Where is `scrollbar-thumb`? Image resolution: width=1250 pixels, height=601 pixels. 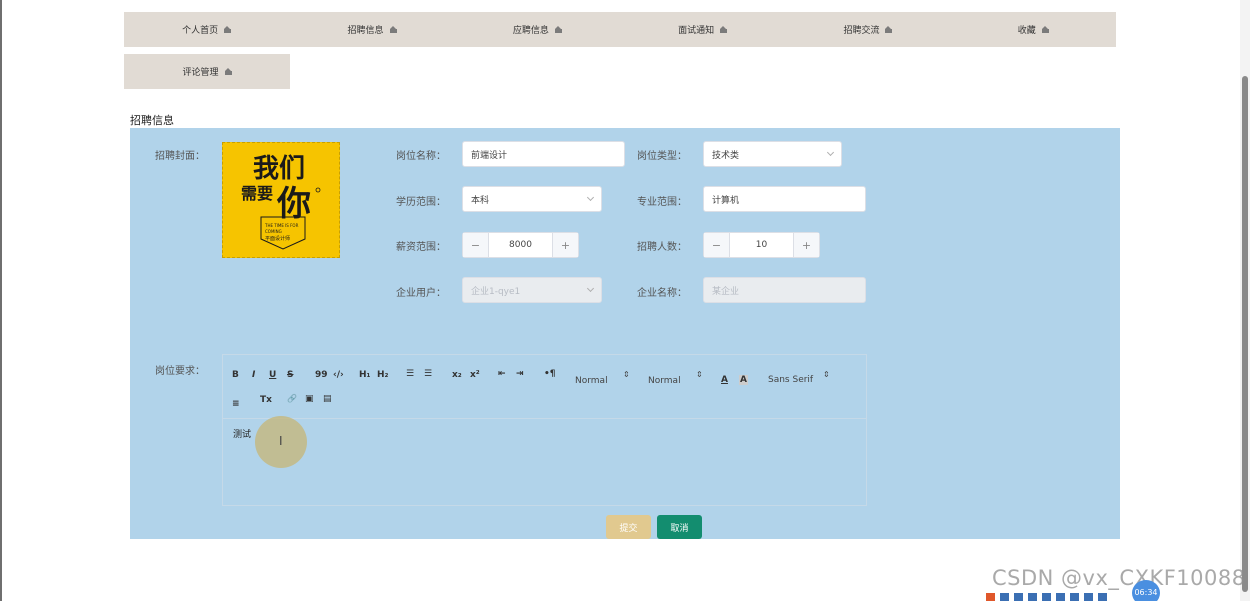
scrollbar-thumb is located at coordinates (1245, 334).